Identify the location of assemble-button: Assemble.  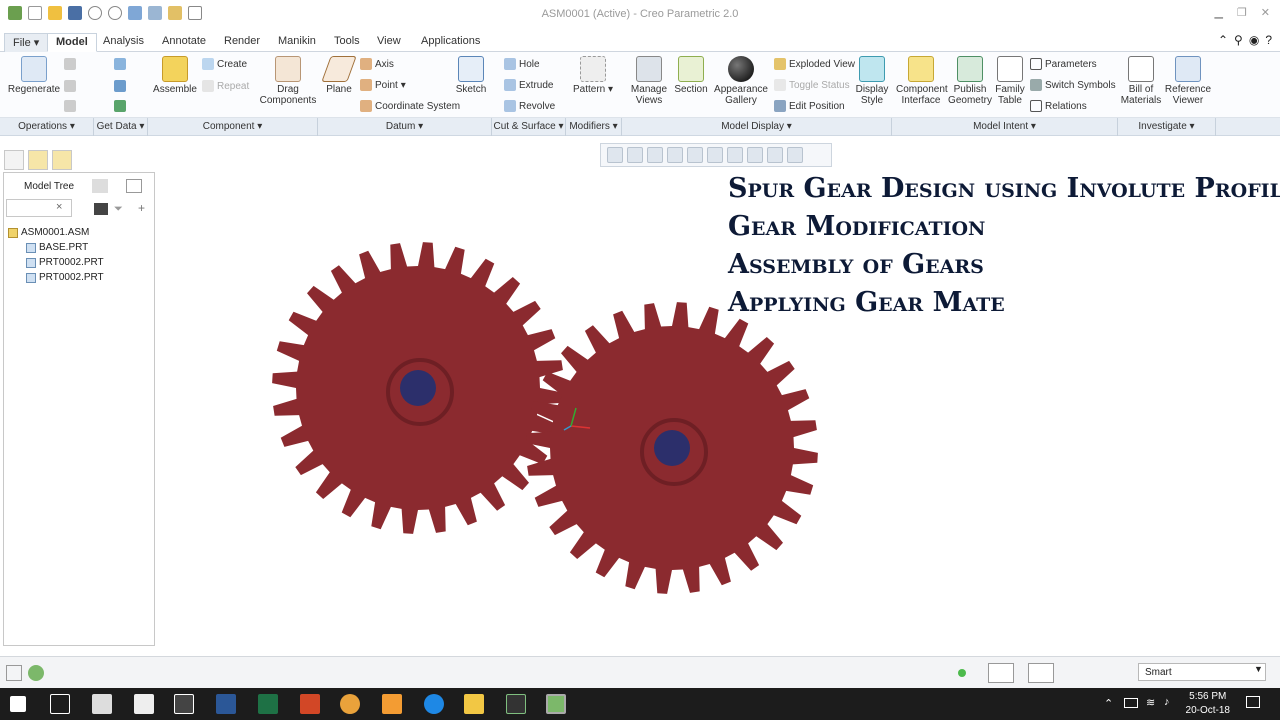
(175, 75).